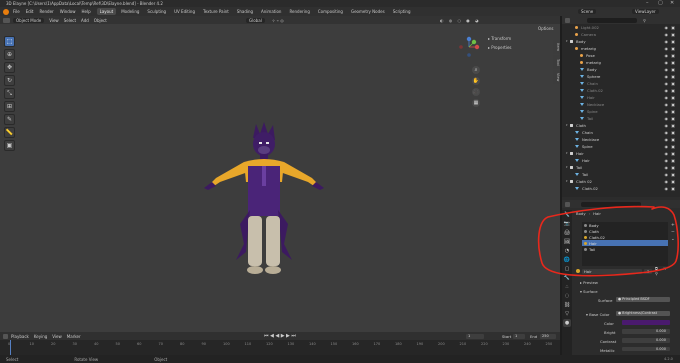 This screenshot has width=680, height=363. Describe the element at coordinates (85, 20) in the screenshot. I see `menu-add: Add` at that location.